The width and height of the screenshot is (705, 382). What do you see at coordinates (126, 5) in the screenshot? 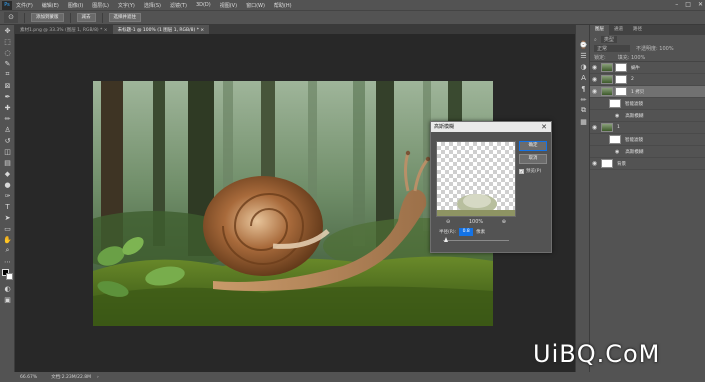
I see `menu-type: 文字(Y)` at bounding box center [126, 5].